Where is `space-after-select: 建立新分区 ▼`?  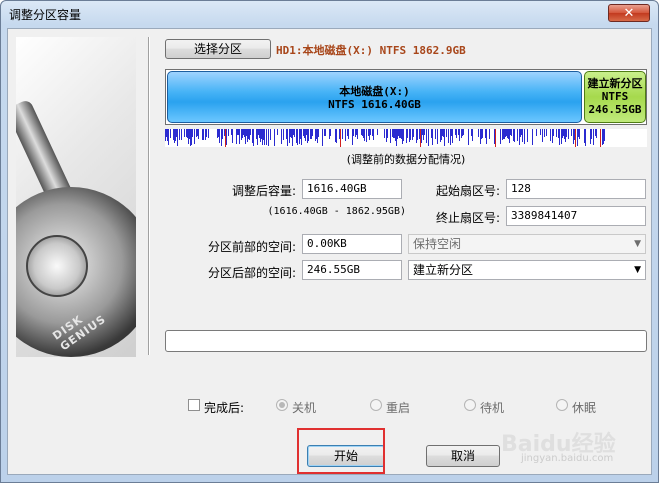 space-after-select: 建立新分区 ▼ is located at coordinates (527, 270).